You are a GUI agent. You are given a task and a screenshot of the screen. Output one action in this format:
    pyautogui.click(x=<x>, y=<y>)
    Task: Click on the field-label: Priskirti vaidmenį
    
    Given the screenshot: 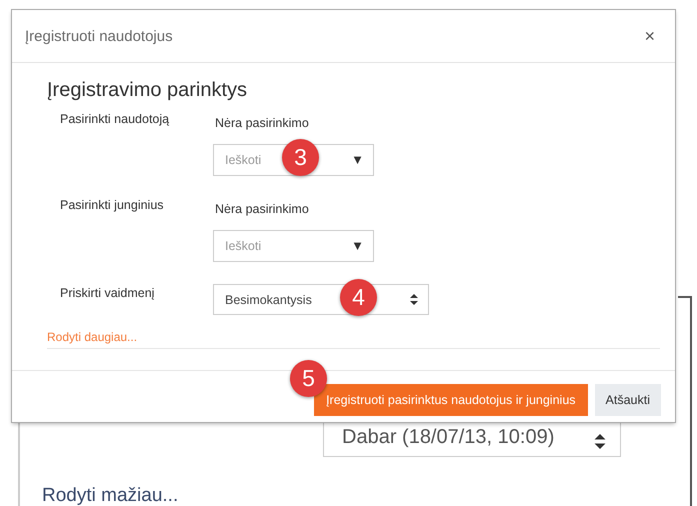 What is the action you would take?
    pyautogui.click(x=108, y=293)
    